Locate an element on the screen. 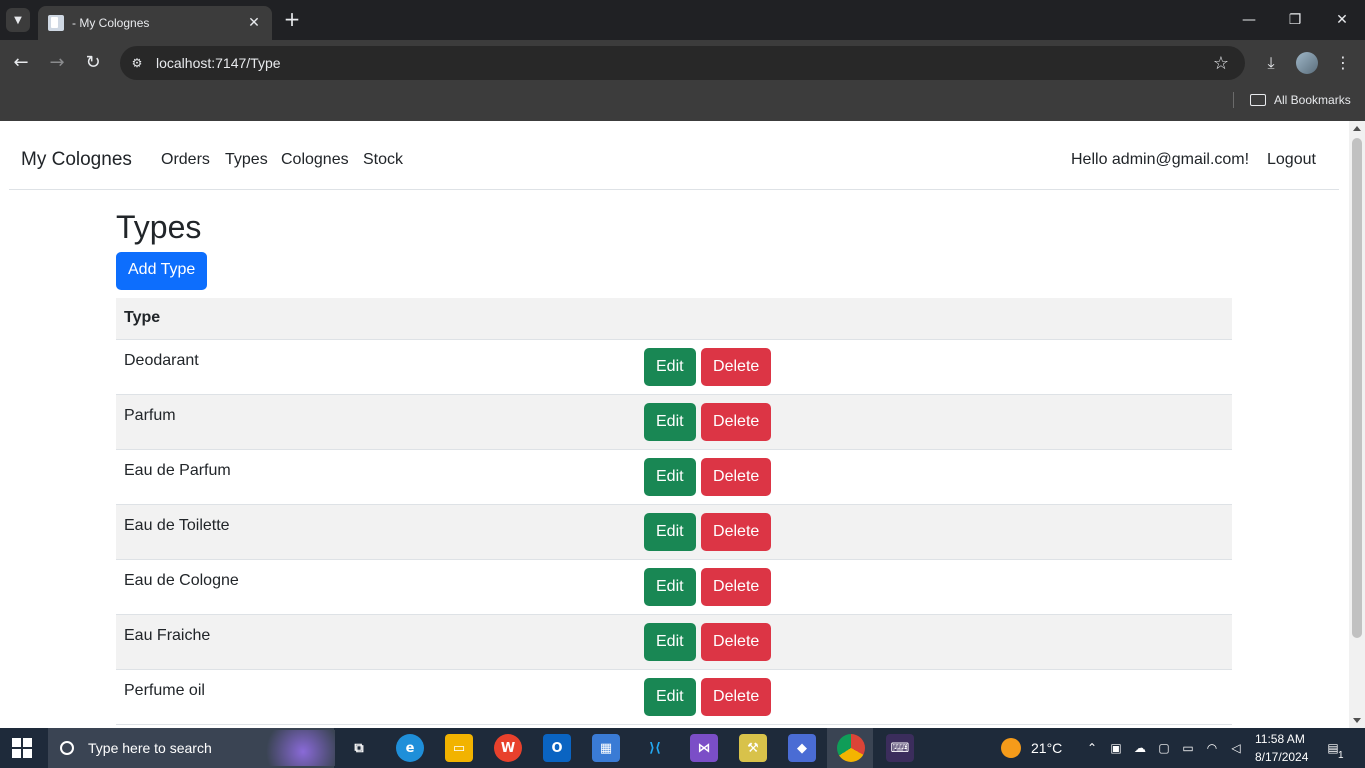 The height and width of the screenshot is (768, 1365). user-greeting: Hello admin@gmail.com! is located at coordinates (1160, 160).